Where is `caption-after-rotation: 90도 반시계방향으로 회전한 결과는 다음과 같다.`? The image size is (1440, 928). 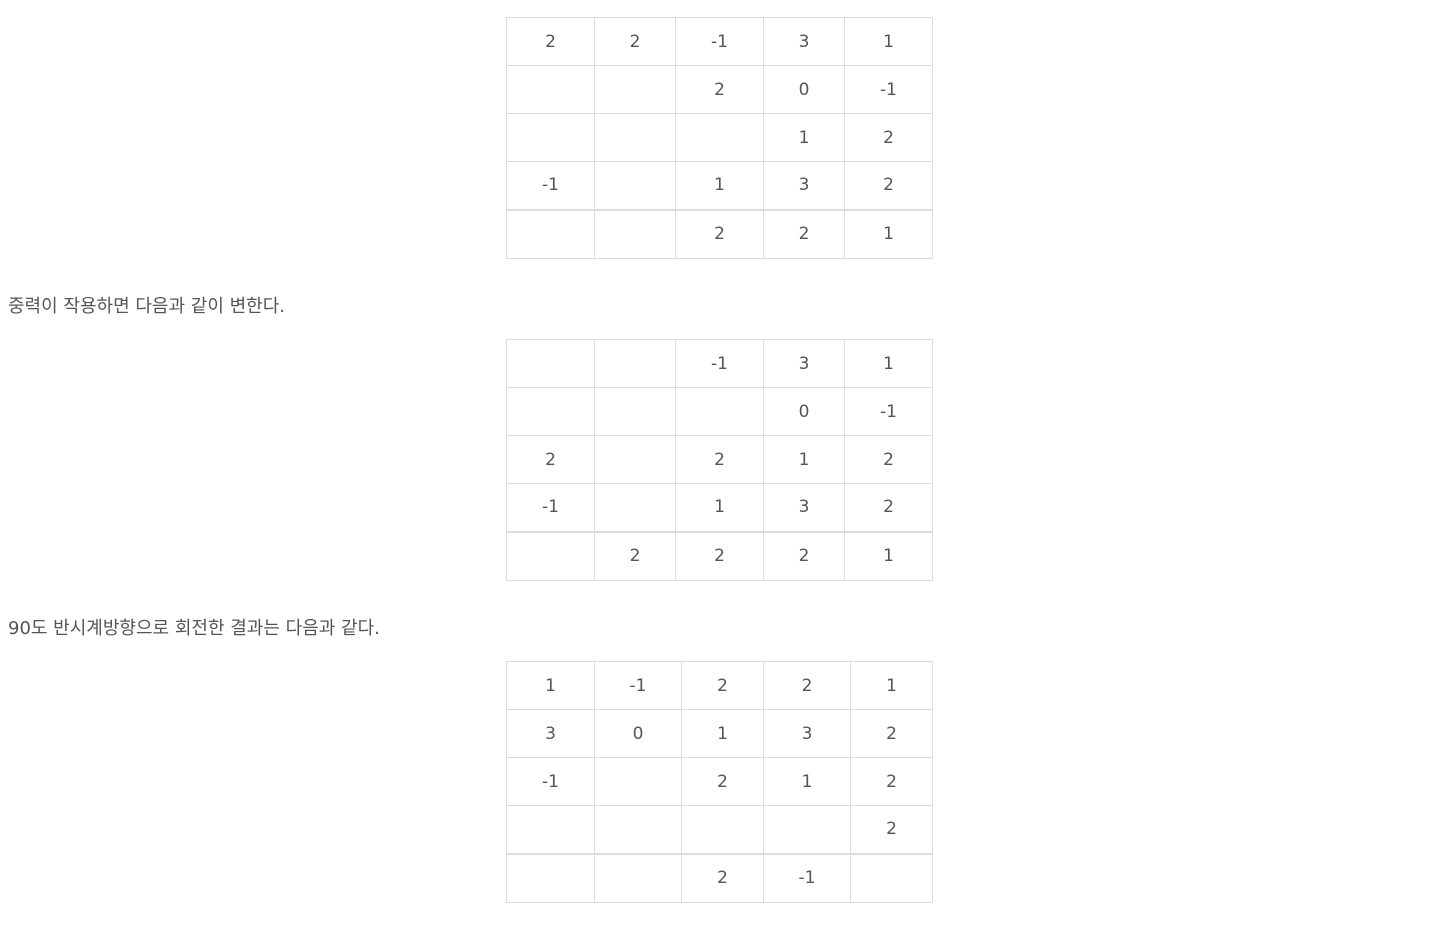
caption-after-rotation: 90도 반시계방향으로 회전한 결과는 다음과 같다. is located at coordinates (194, 628).